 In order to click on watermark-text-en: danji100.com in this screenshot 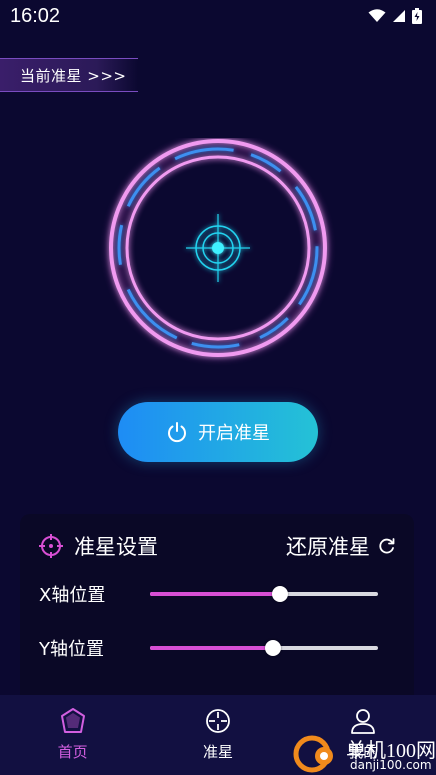, I will do `click(391, 765)`.